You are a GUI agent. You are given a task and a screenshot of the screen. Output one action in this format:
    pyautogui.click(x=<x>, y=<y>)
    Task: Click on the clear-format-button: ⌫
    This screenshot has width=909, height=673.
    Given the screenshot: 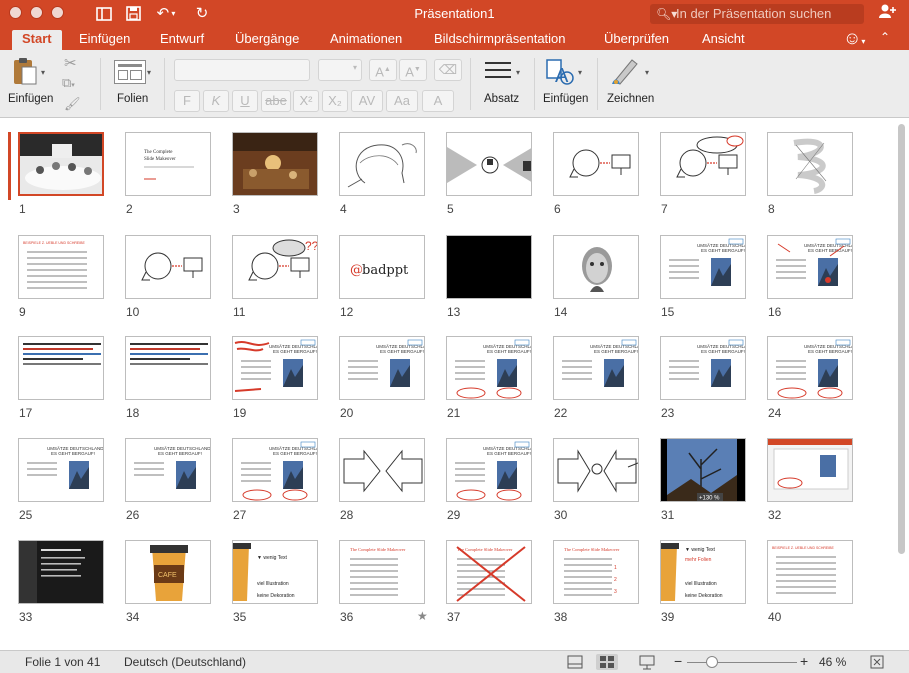 What is the action you would take?
    pyautogui.click(x=448, y=70)
    